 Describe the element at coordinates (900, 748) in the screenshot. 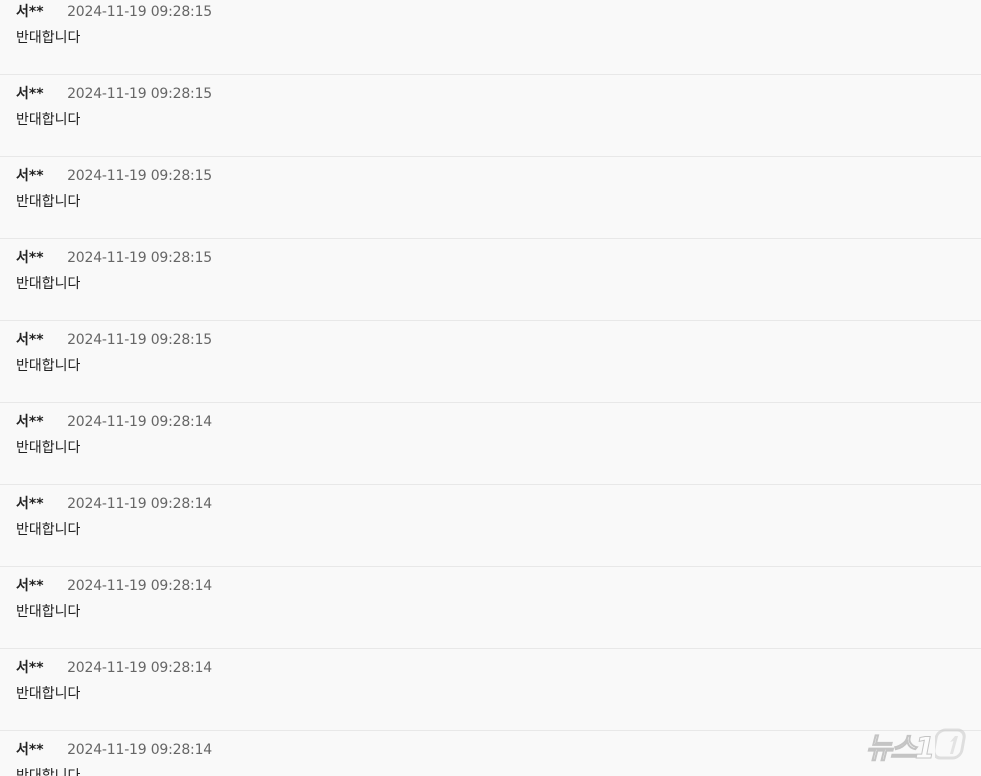

I see `watermark-text: 뉴스1` at that location.